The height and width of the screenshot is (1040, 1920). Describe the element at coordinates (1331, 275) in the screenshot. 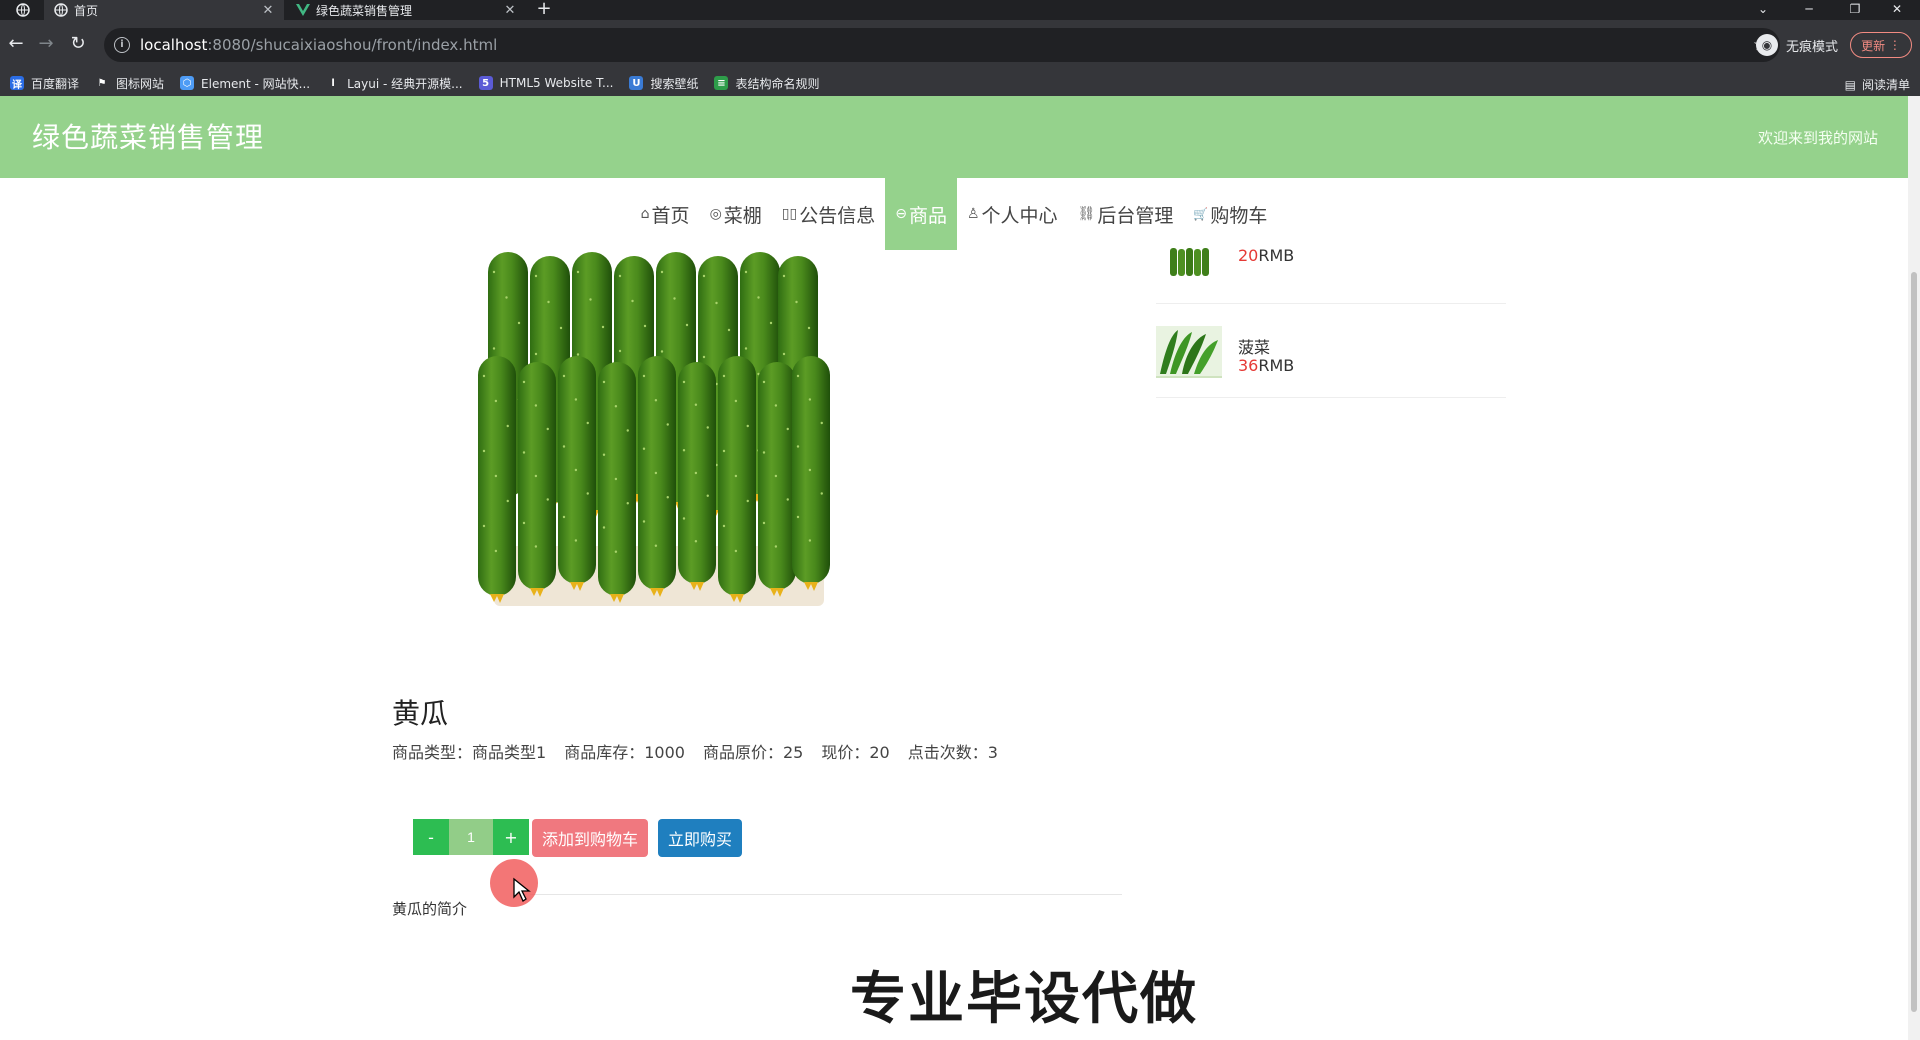

I see `list-item: 20RMB` at that location.